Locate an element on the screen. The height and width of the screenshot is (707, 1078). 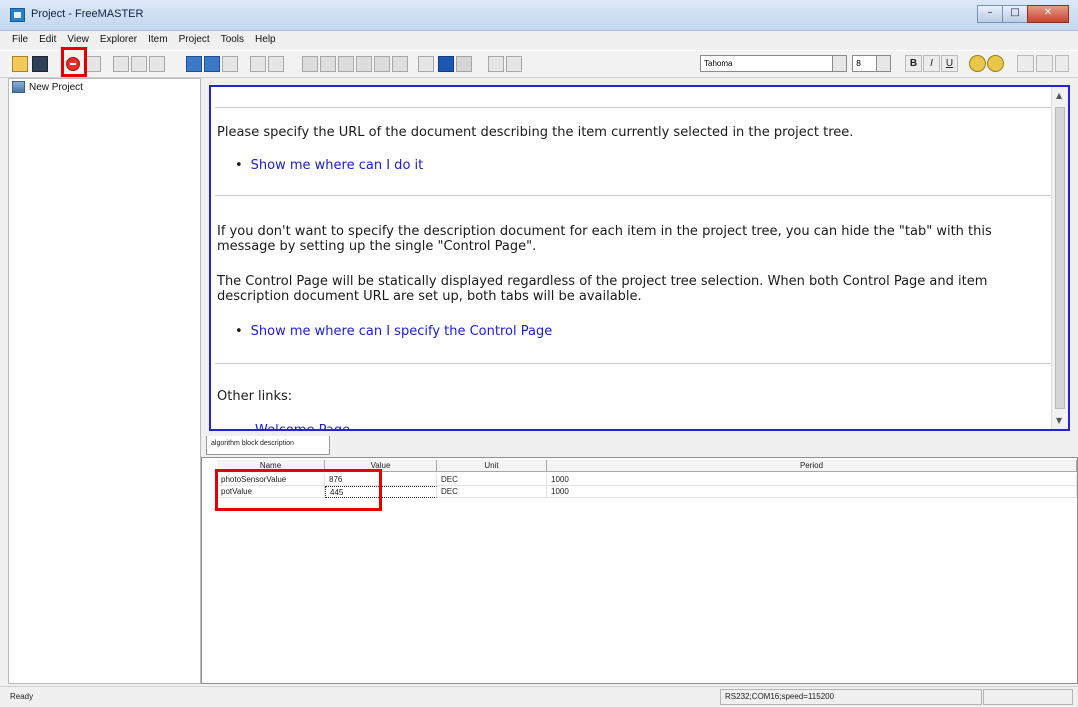
menu-explorer: Explorer is located at coordinates (118, 40).